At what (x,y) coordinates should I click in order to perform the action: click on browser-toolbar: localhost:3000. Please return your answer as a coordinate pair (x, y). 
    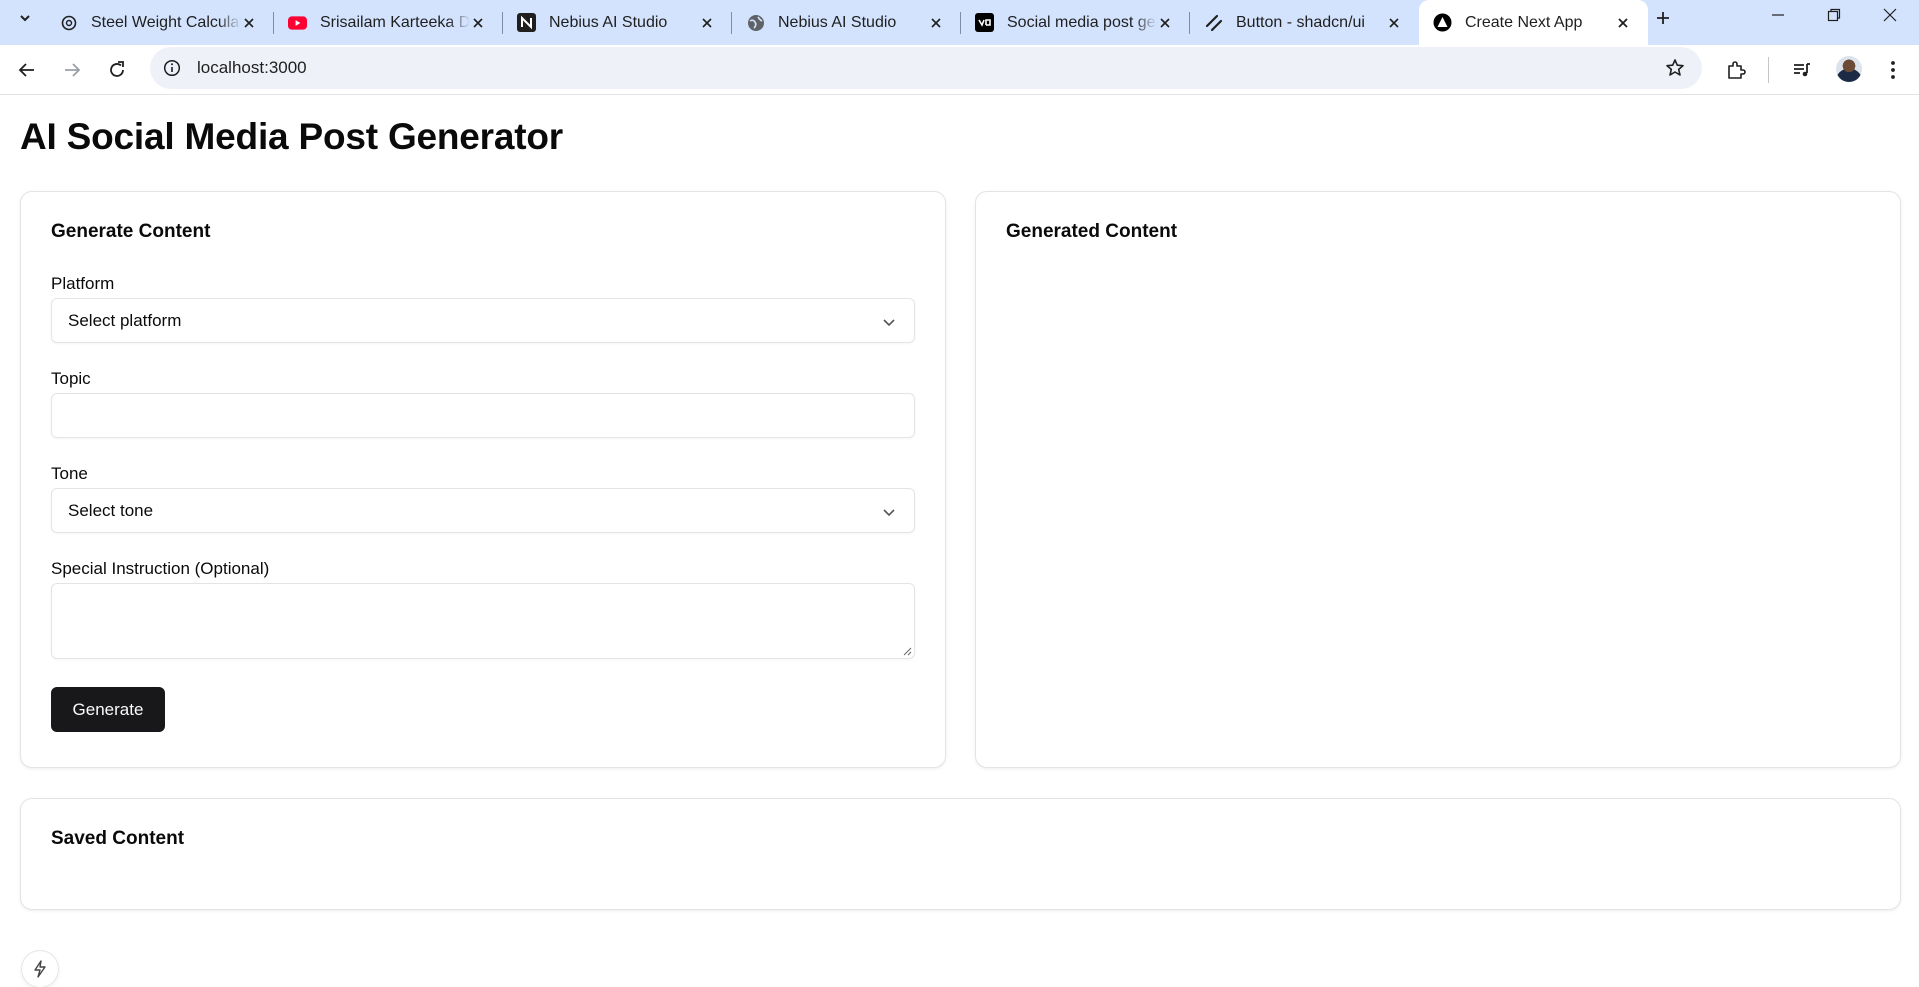
    Looking at the image, I should click on (959, 70).